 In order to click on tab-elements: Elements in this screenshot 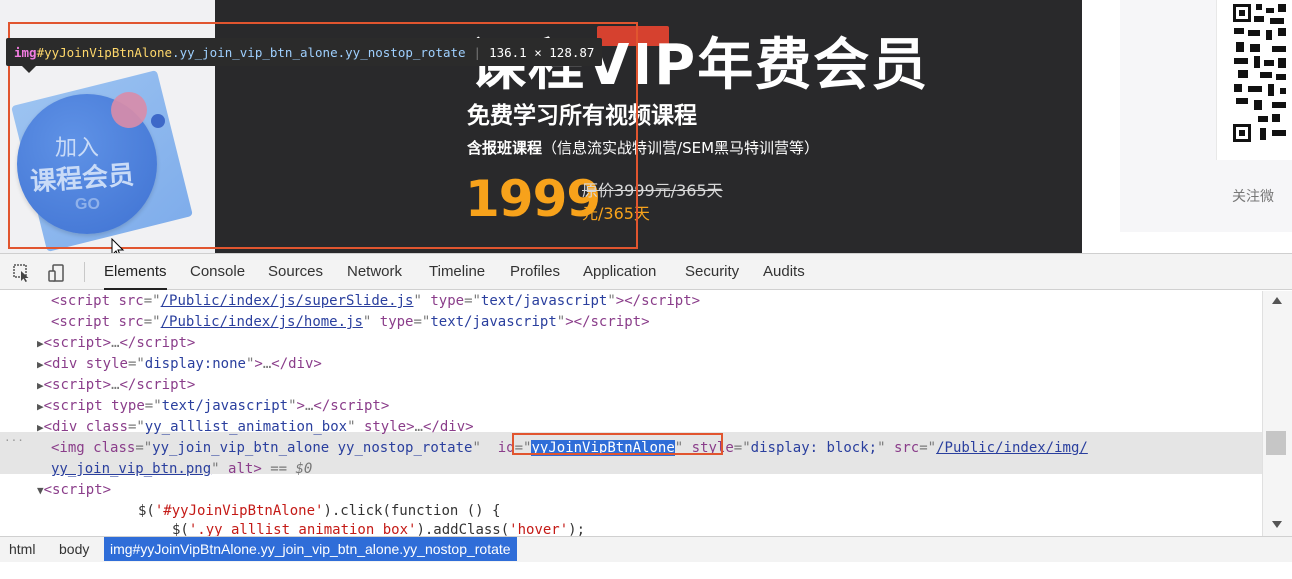, I will do `click(135, 272)`.